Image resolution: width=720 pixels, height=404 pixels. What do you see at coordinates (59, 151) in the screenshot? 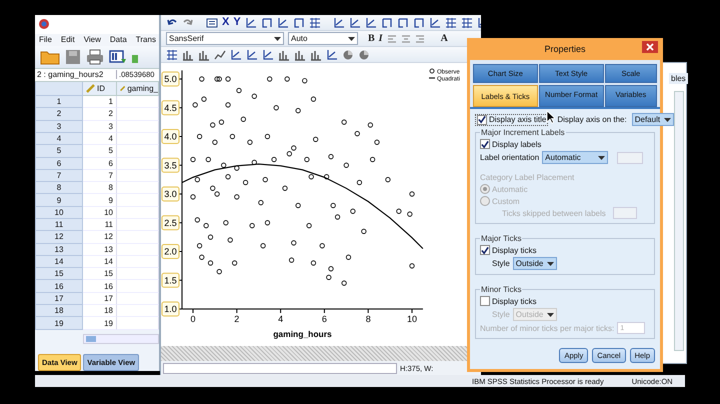
I see `row-header: 5` at bounding box center [59, 151].